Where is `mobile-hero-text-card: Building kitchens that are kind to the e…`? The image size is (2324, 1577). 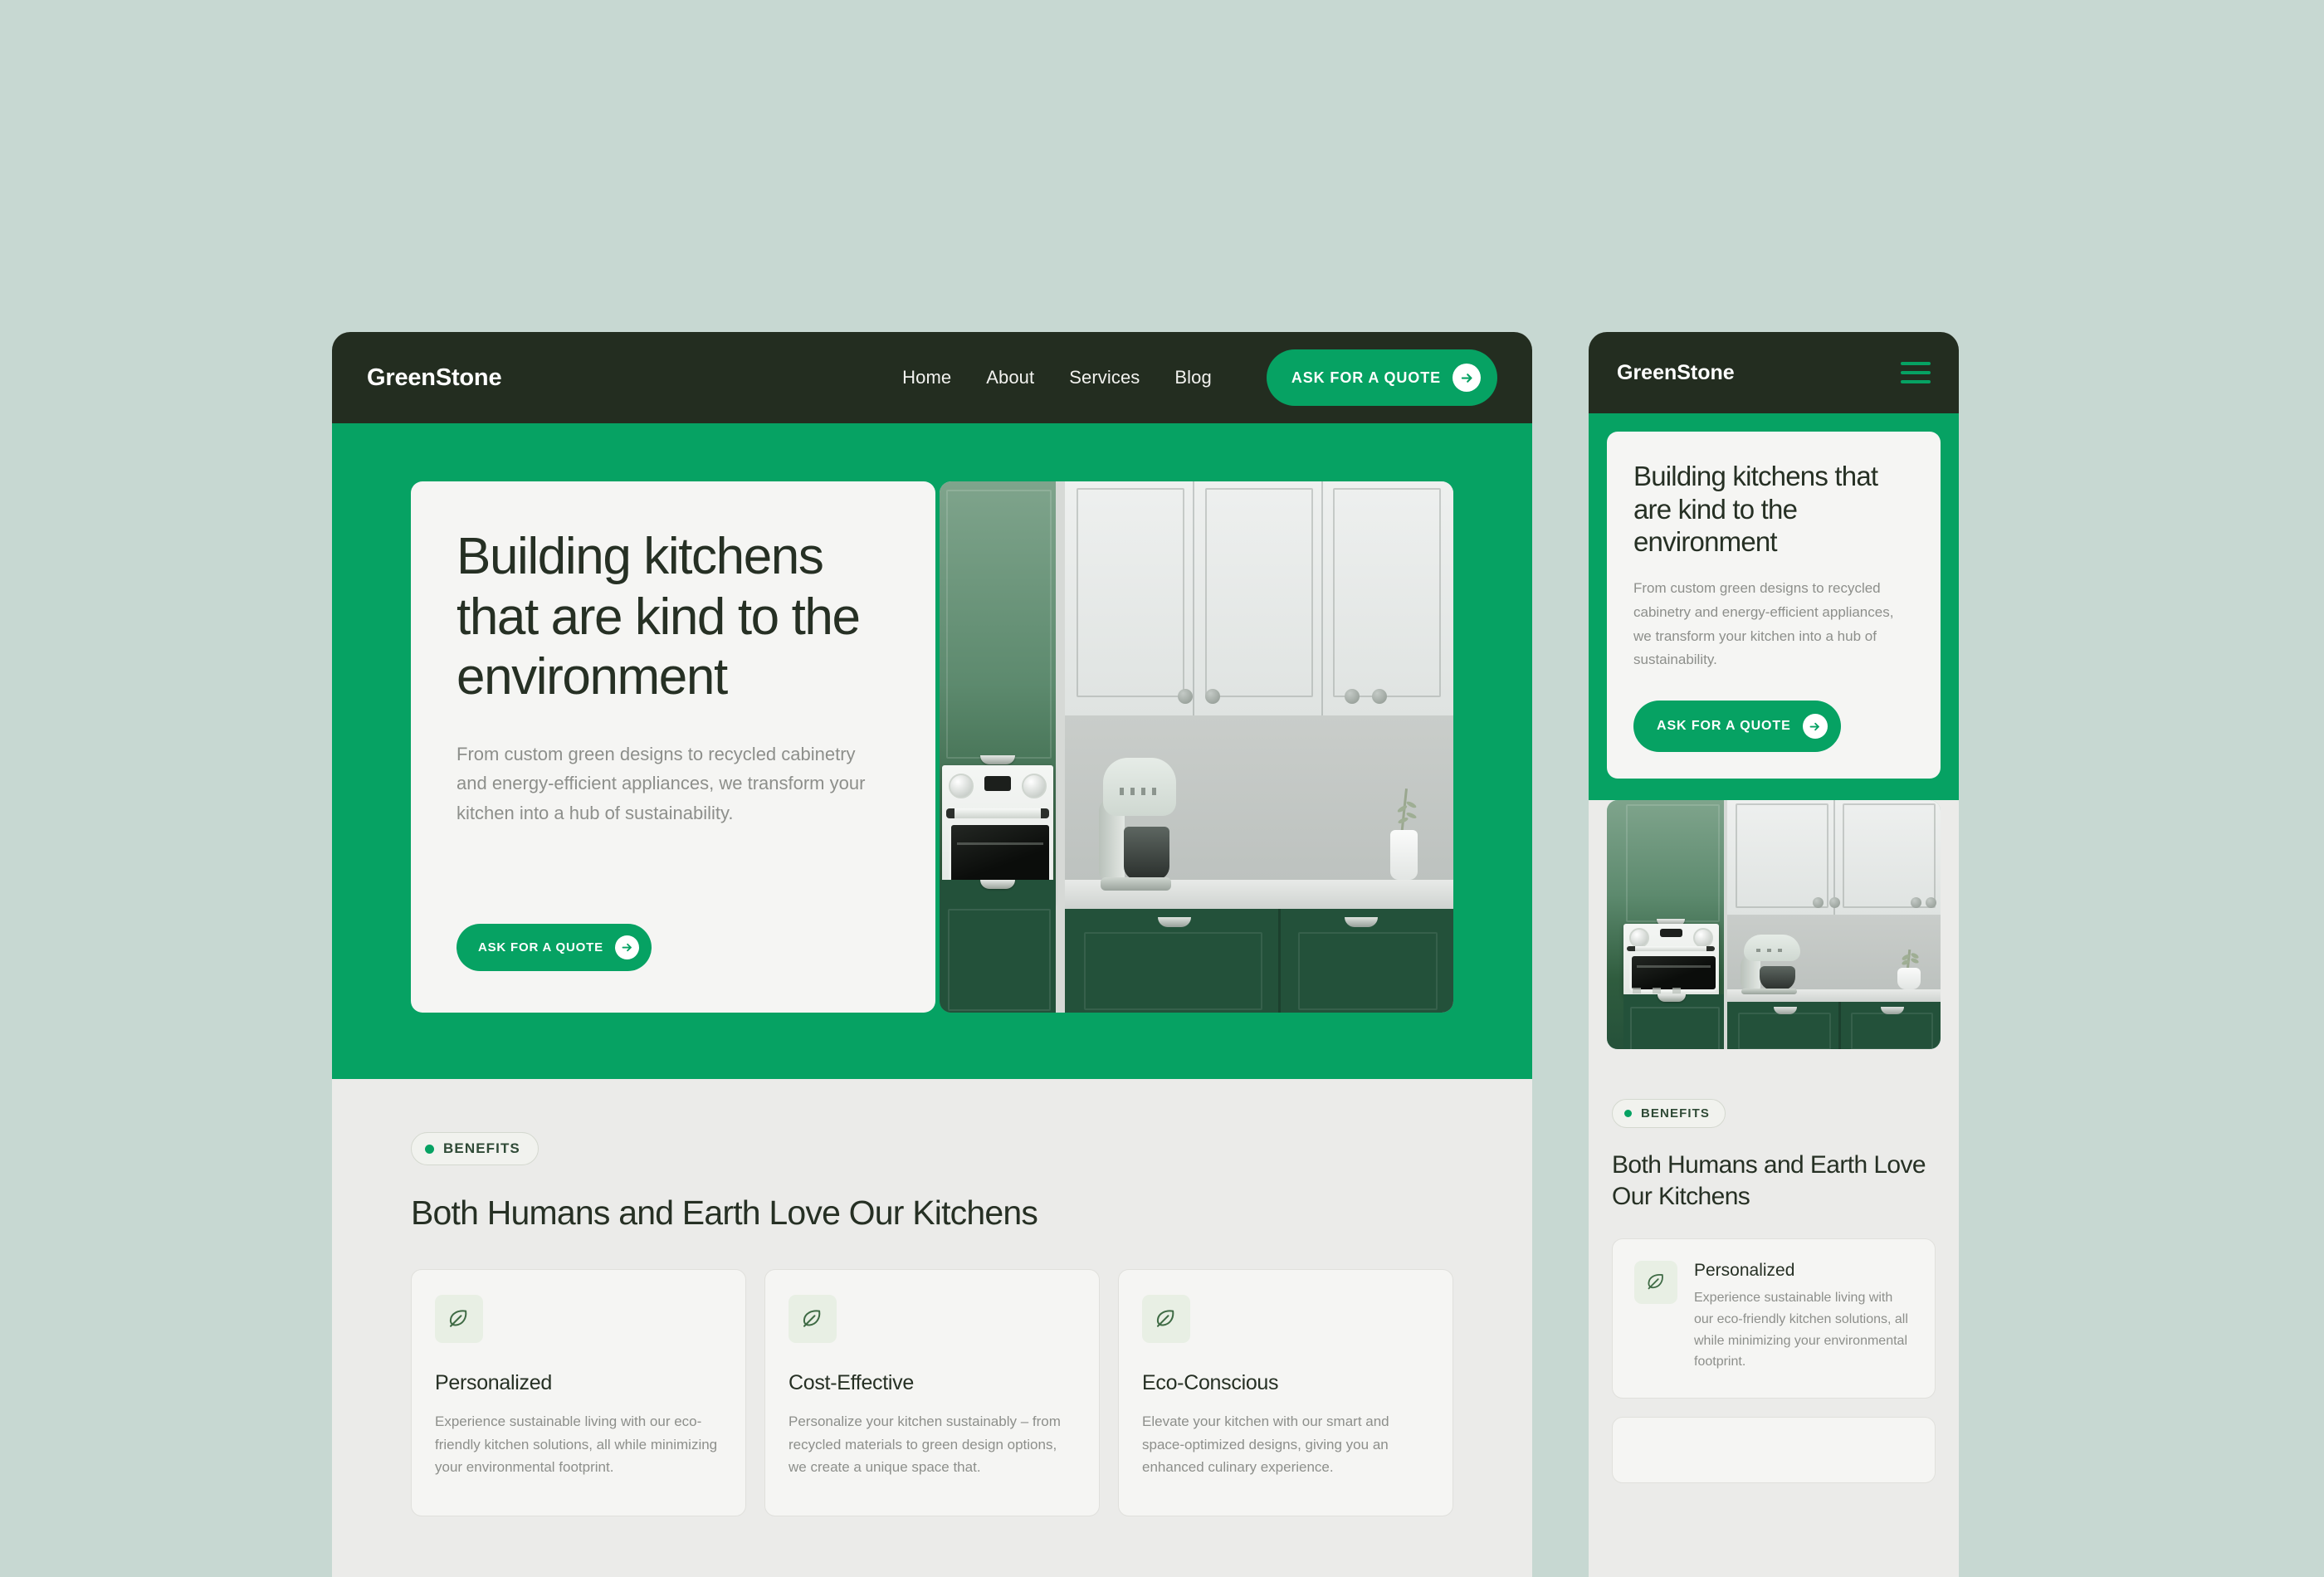
mobile-hero-text-card: Building kitchens that are kind to the e… is located at coordinates (1774, 605).